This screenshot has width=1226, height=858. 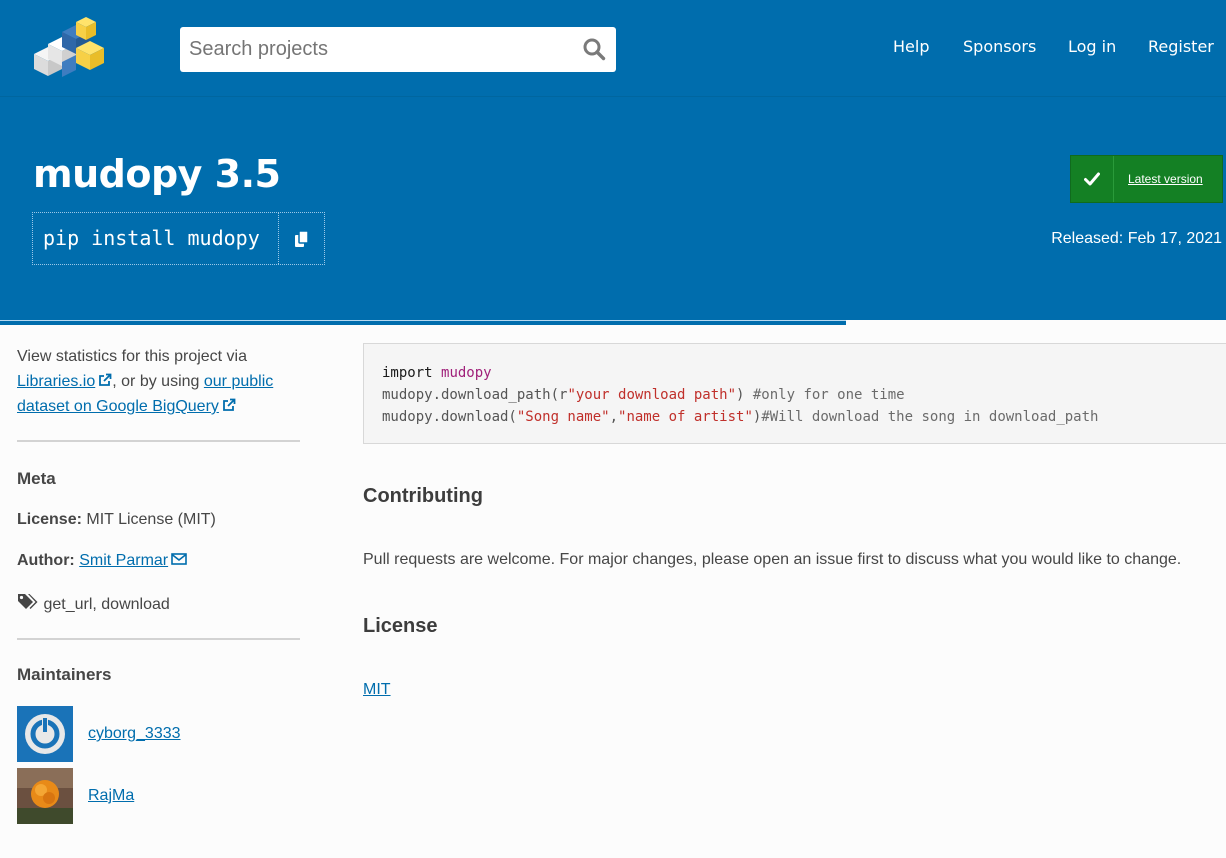 I want to click on author-label: Author:, so click(x=46, y=560).